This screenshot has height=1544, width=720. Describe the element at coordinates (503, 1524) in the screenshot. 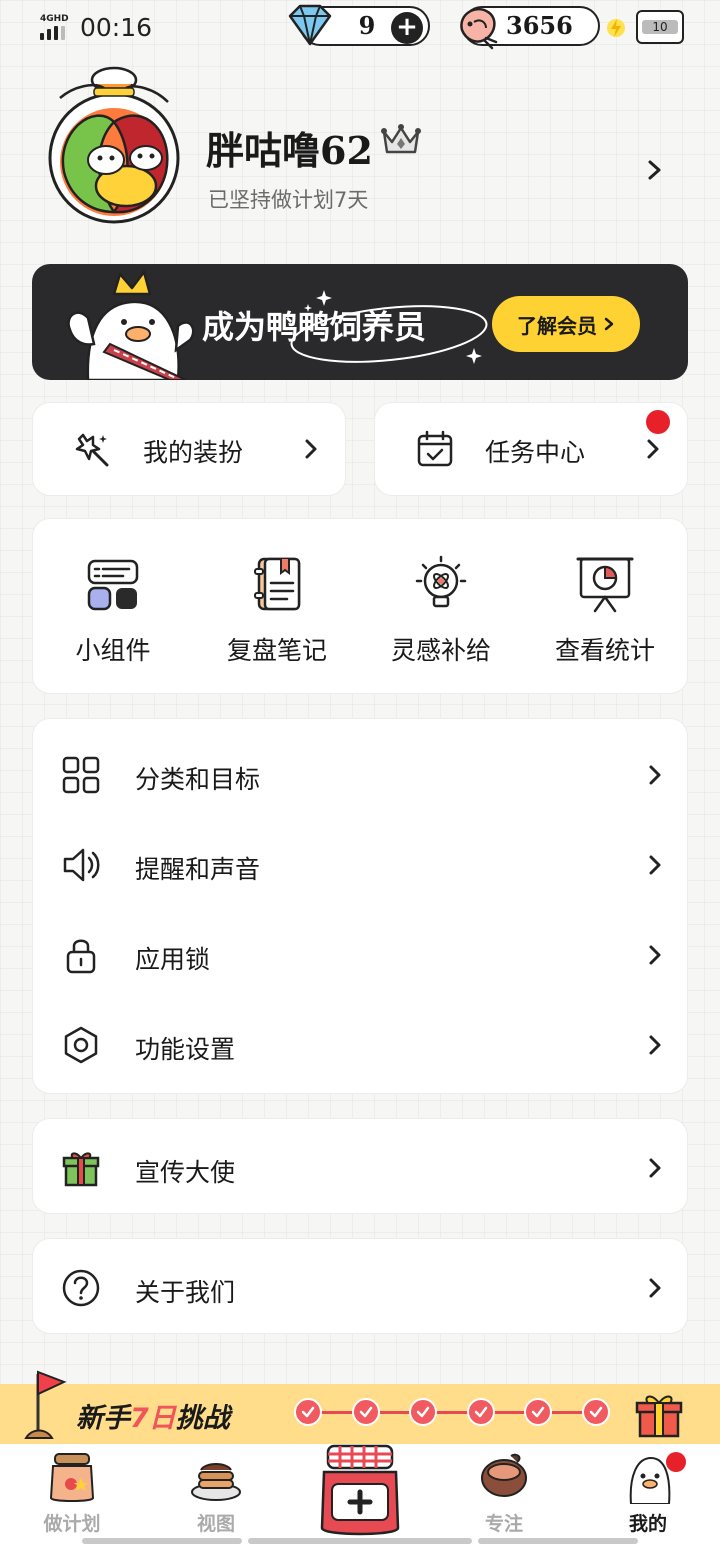

I see `tab-label: 专注` at that location.